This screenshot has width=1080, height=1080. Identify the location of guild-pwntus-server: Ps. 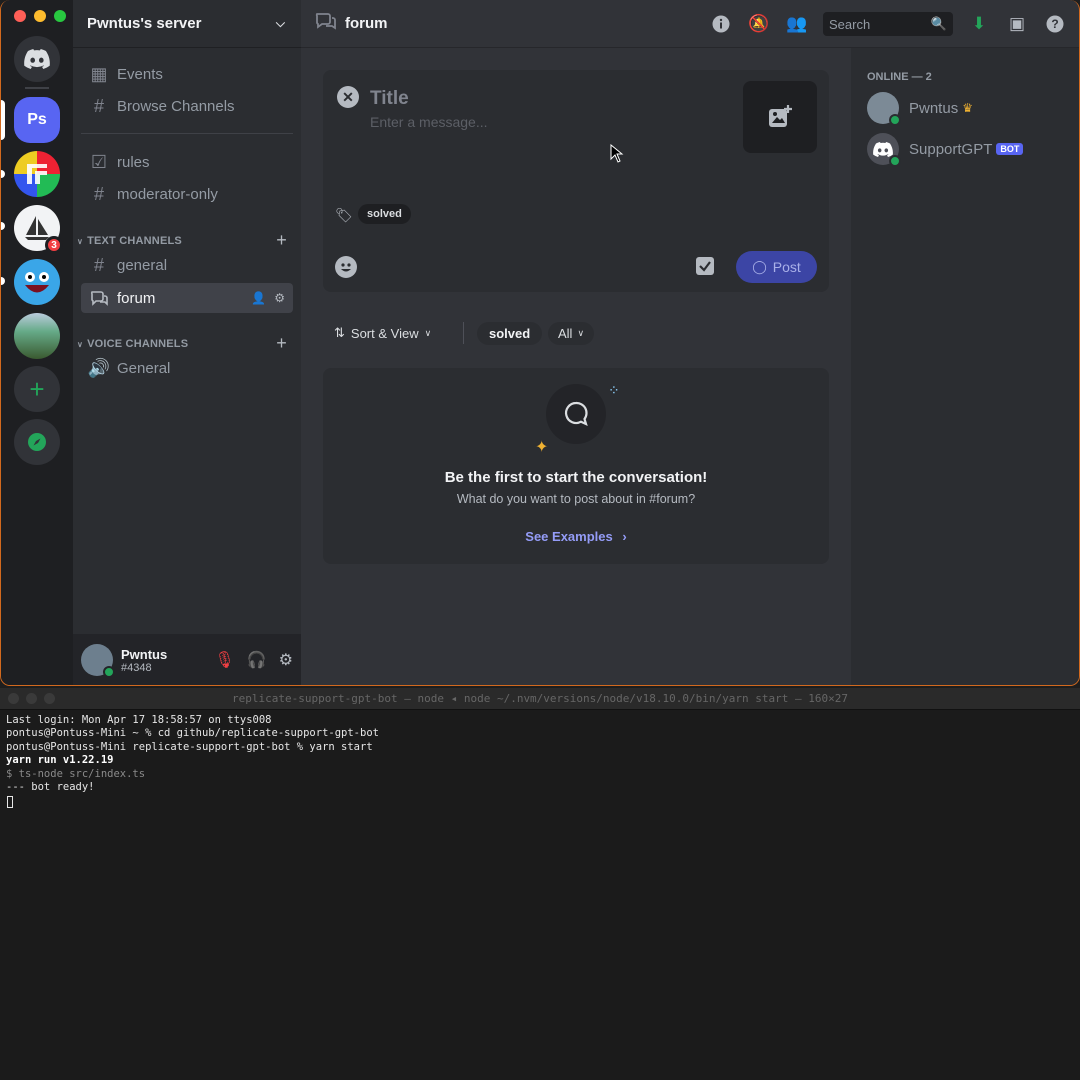
(37, 120).